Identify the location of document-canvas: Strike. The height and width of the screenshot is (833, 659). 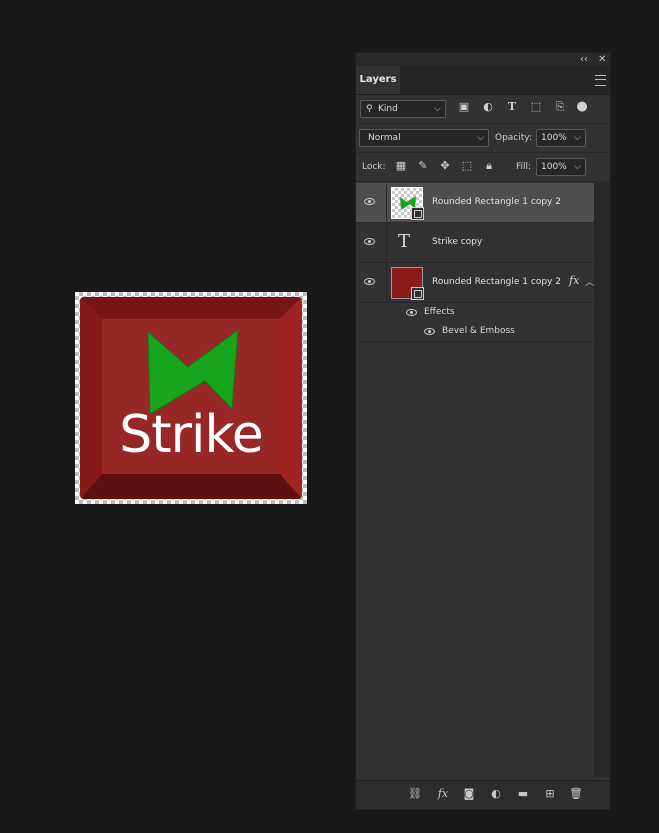
(191, 398).